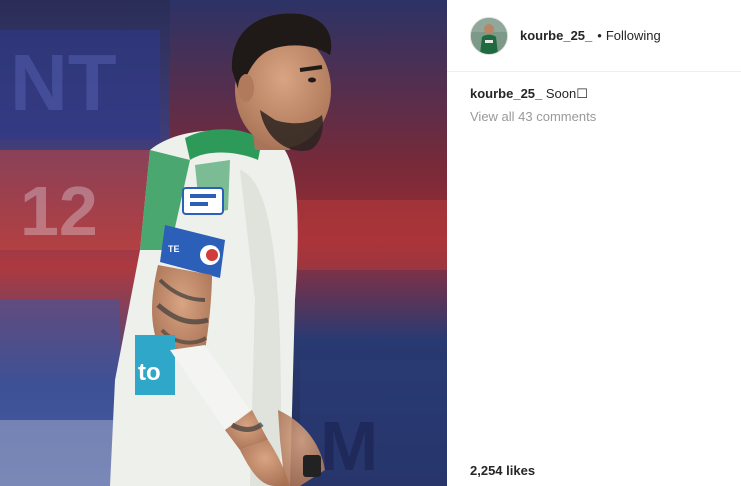 The width and height of the screenshot is (741, 486). I want to click on caption-username: kourbe_25_, so click(506, 93).